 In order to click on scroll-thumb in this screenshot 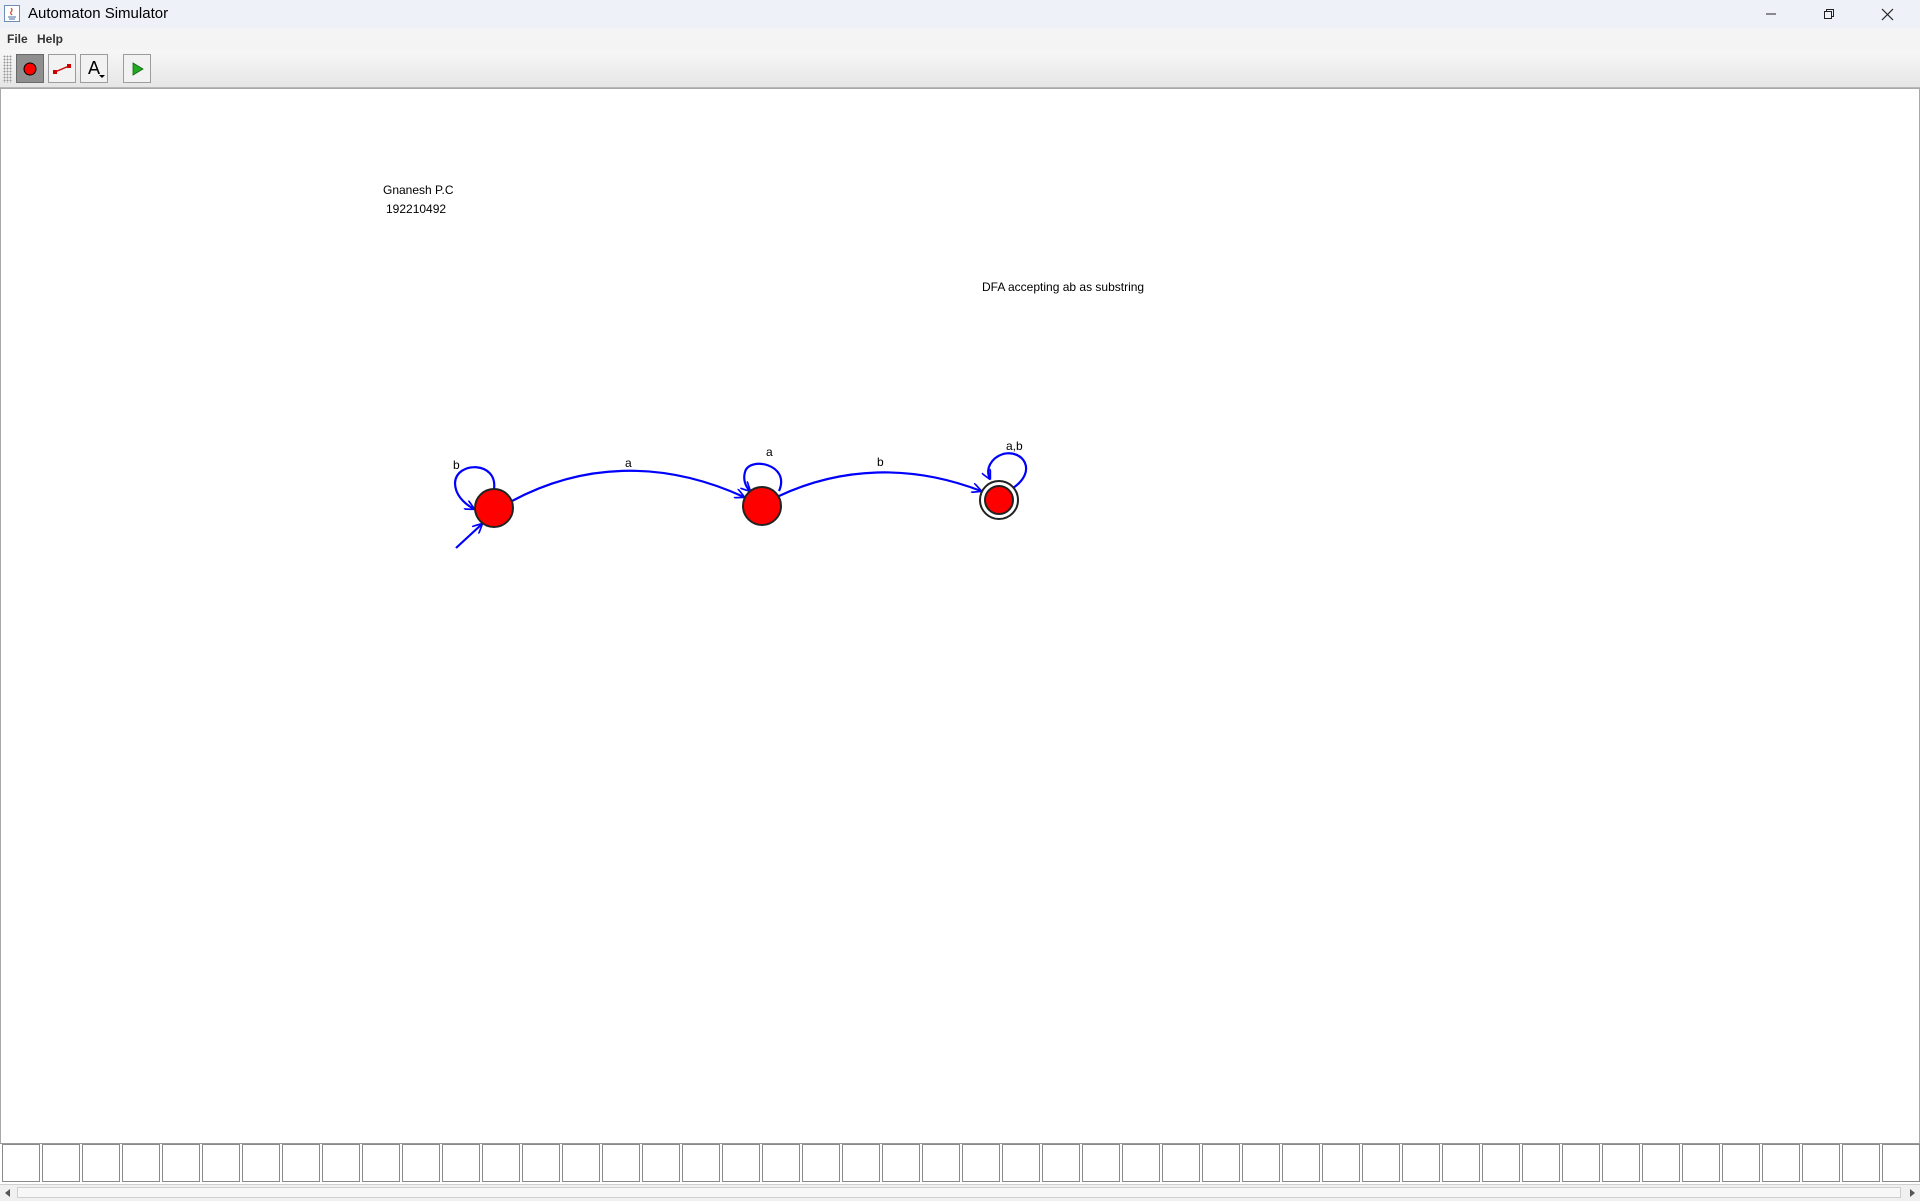, I will do `click(959, 1192)`.